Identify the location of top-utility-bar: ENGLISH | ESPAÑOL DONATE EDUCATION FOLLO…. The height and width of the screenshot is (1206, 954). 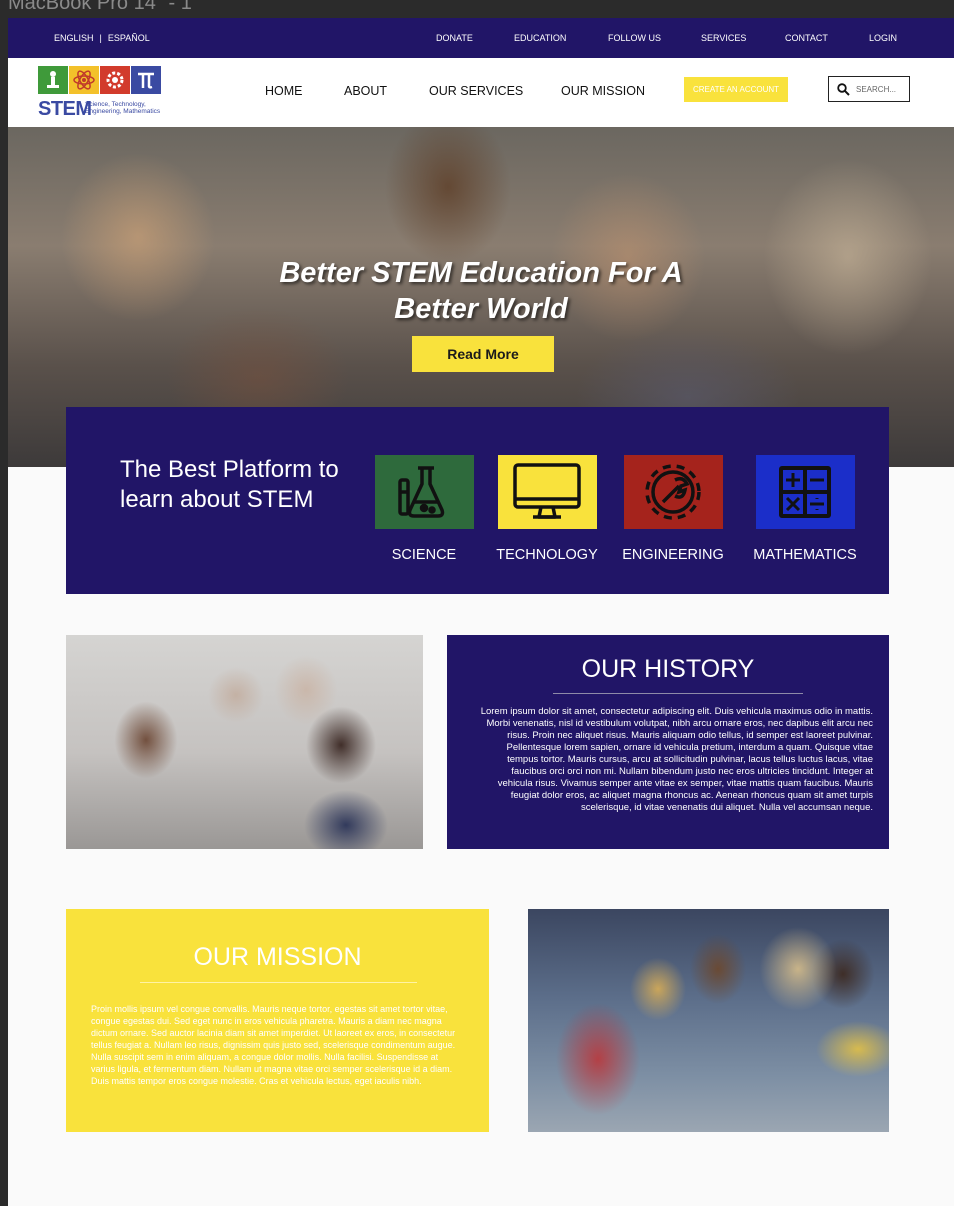
(481, 38).